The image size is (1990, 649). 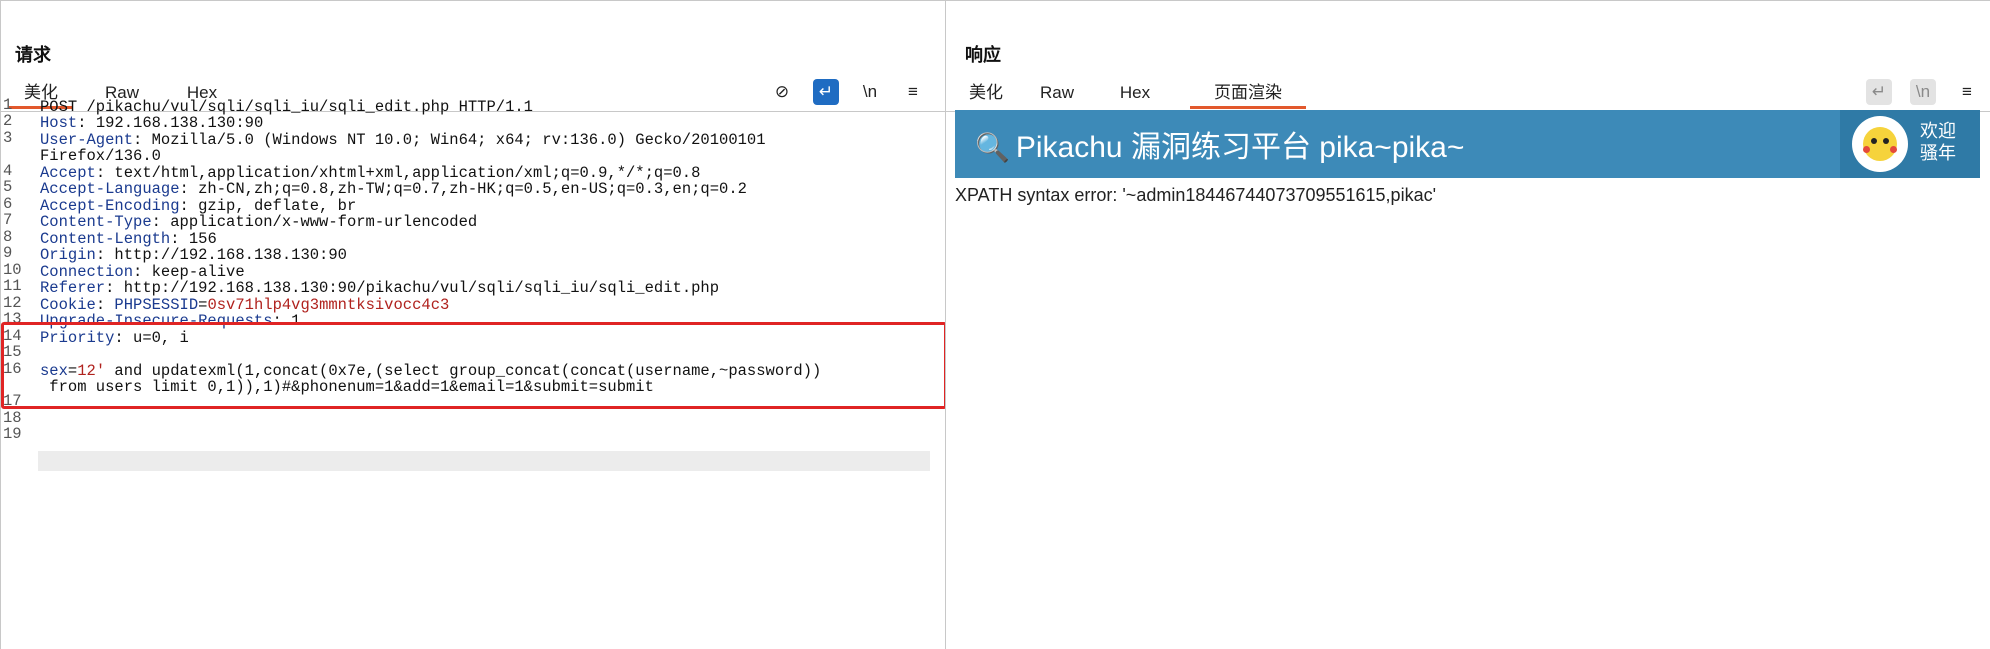 I want to click on tab-hex: Hex, so click(x=1135, y=94).